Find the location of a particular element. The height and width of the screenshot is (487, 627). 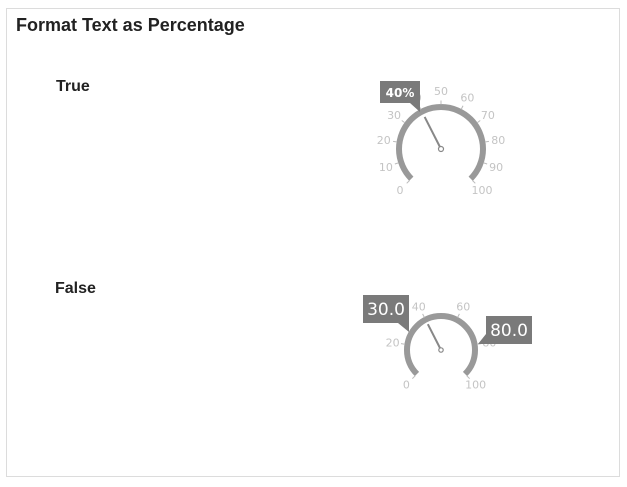

gauge-false-needle is located at coordinates (434, 337).